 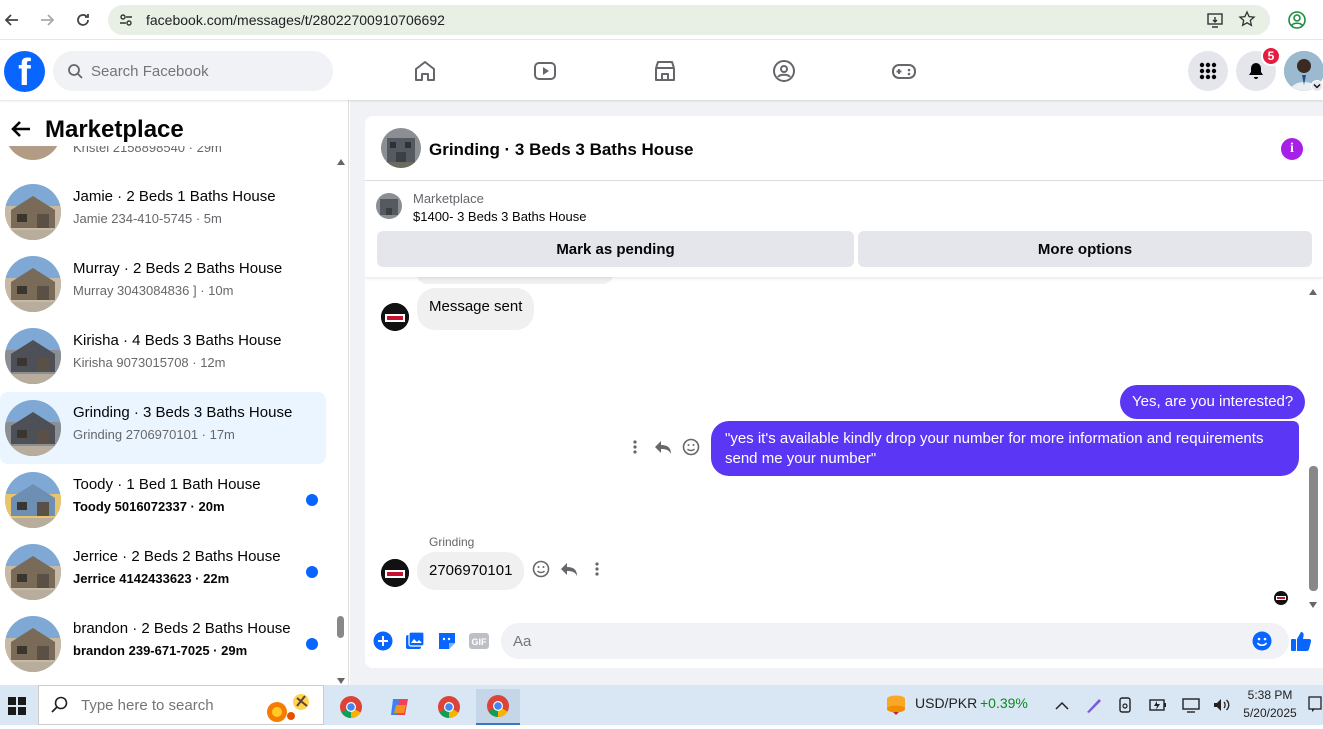 What do you see at coordinates (153, 290) in the screenshot?
I see `conversation-subtitle: Murray 3043084836 ] · 10m` at bounding box center [153, 290].